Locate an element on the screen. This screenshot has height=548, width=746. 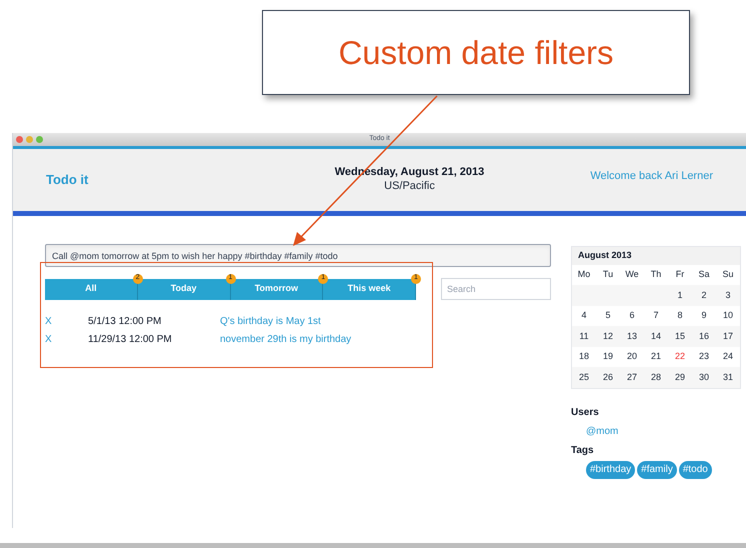
callout-text: Custom date filters is located at coordinates (476, 52).